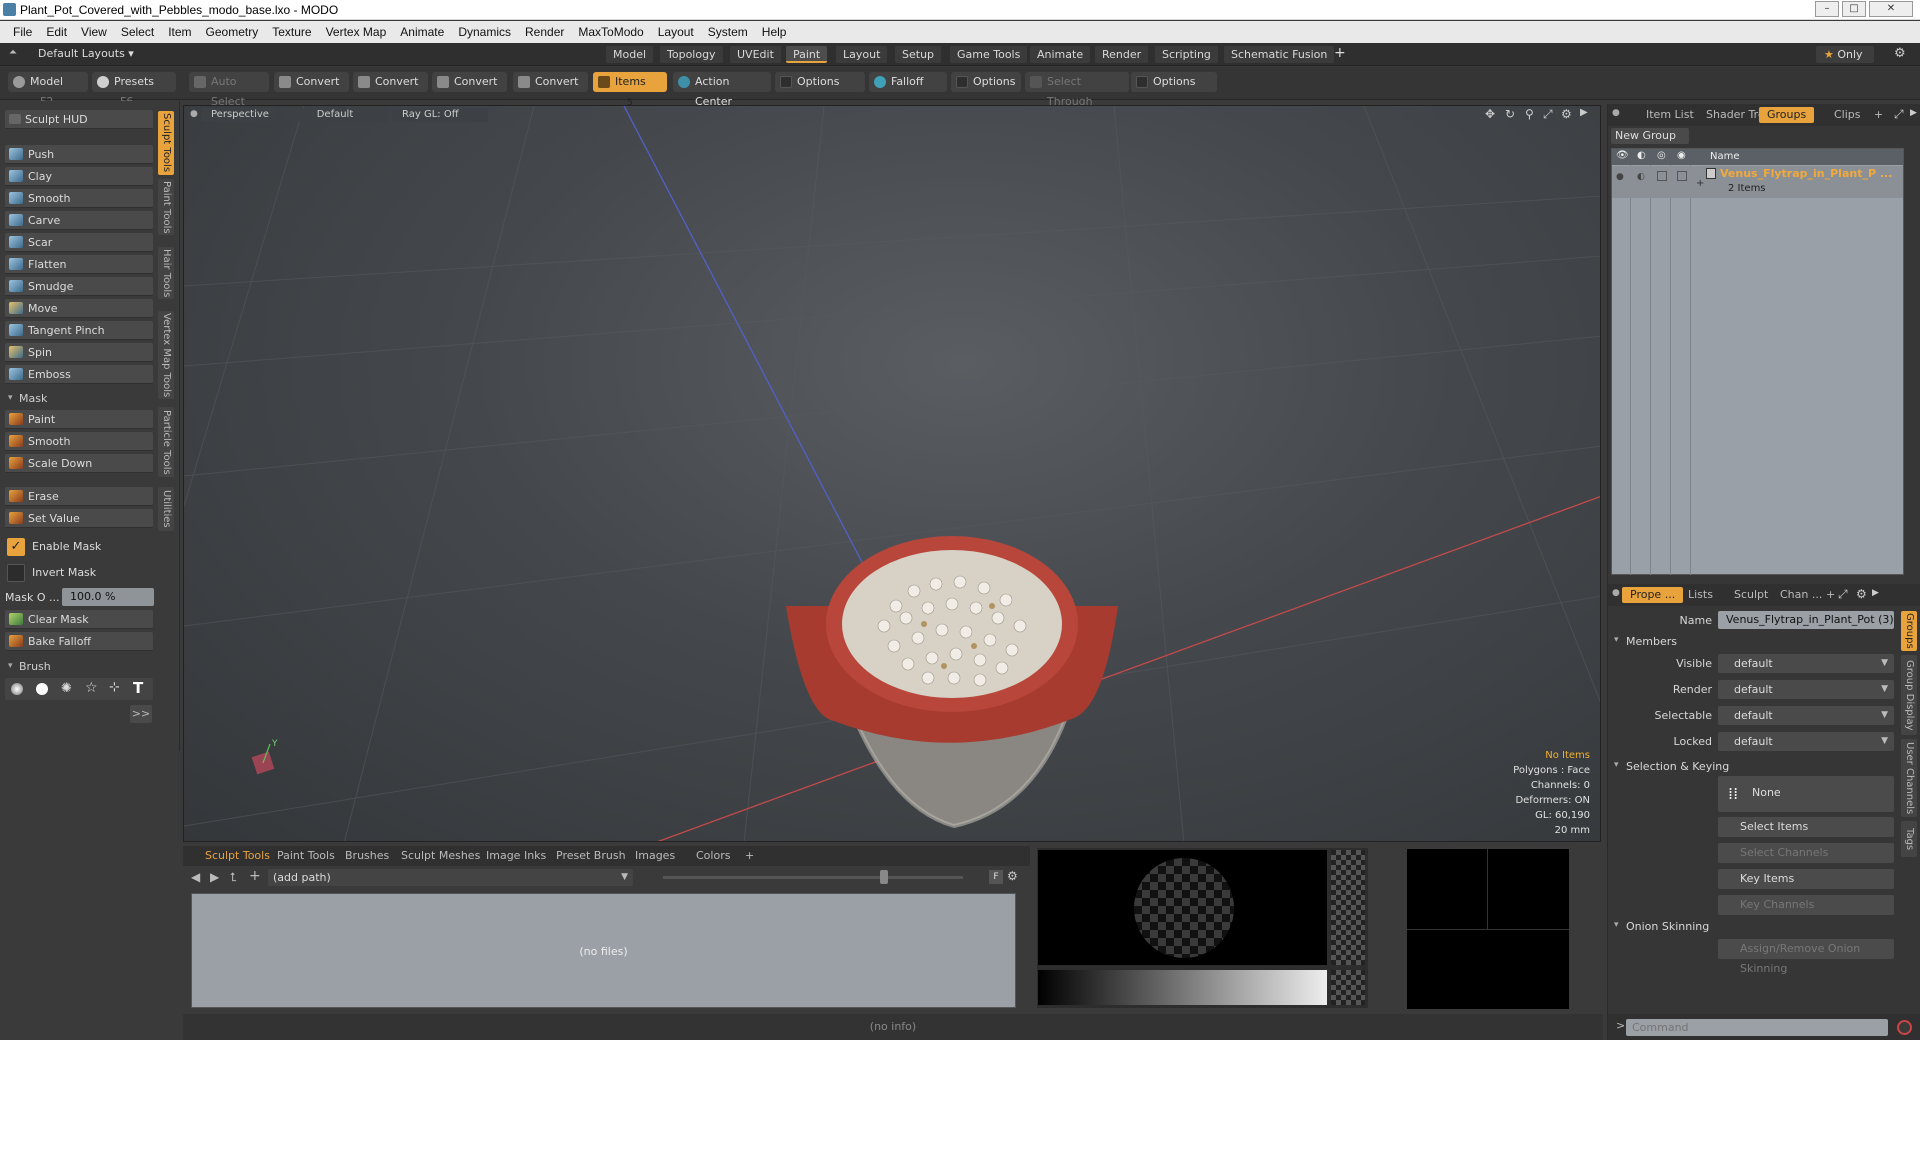 Image resolution: width=1920 pixels, height=1158 pixels. What do you see at coordinates (17, 689) in the screenshot?
I see `soft-brush-icon` at bounding box center [17, 689].